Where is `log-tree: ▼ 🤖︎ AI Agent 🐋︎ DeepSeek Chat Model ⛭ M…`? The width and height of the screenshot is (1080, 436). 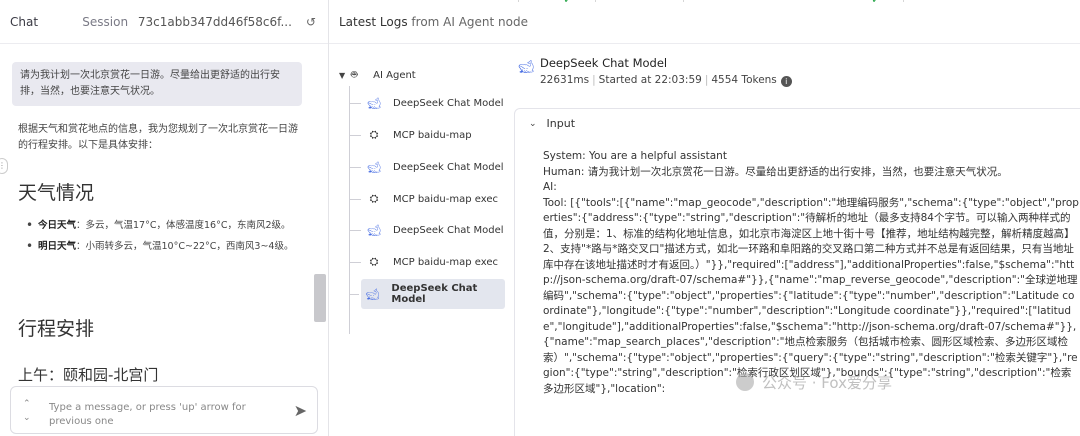 log-tree: ▼ 🤖︎ AI Agent 🐋︎ DeepSeek Chat Model ⛭ M… is located at coordinates (418, 240).